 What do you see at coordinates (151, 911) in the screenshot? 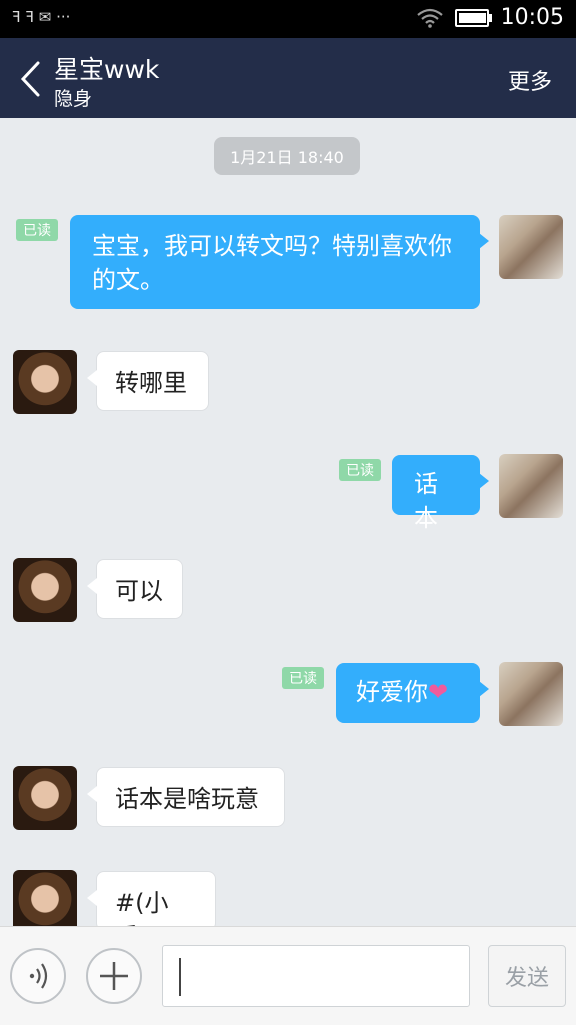
I see `message-bubble-received: #(小乖)` at bounding box center [151, 911].